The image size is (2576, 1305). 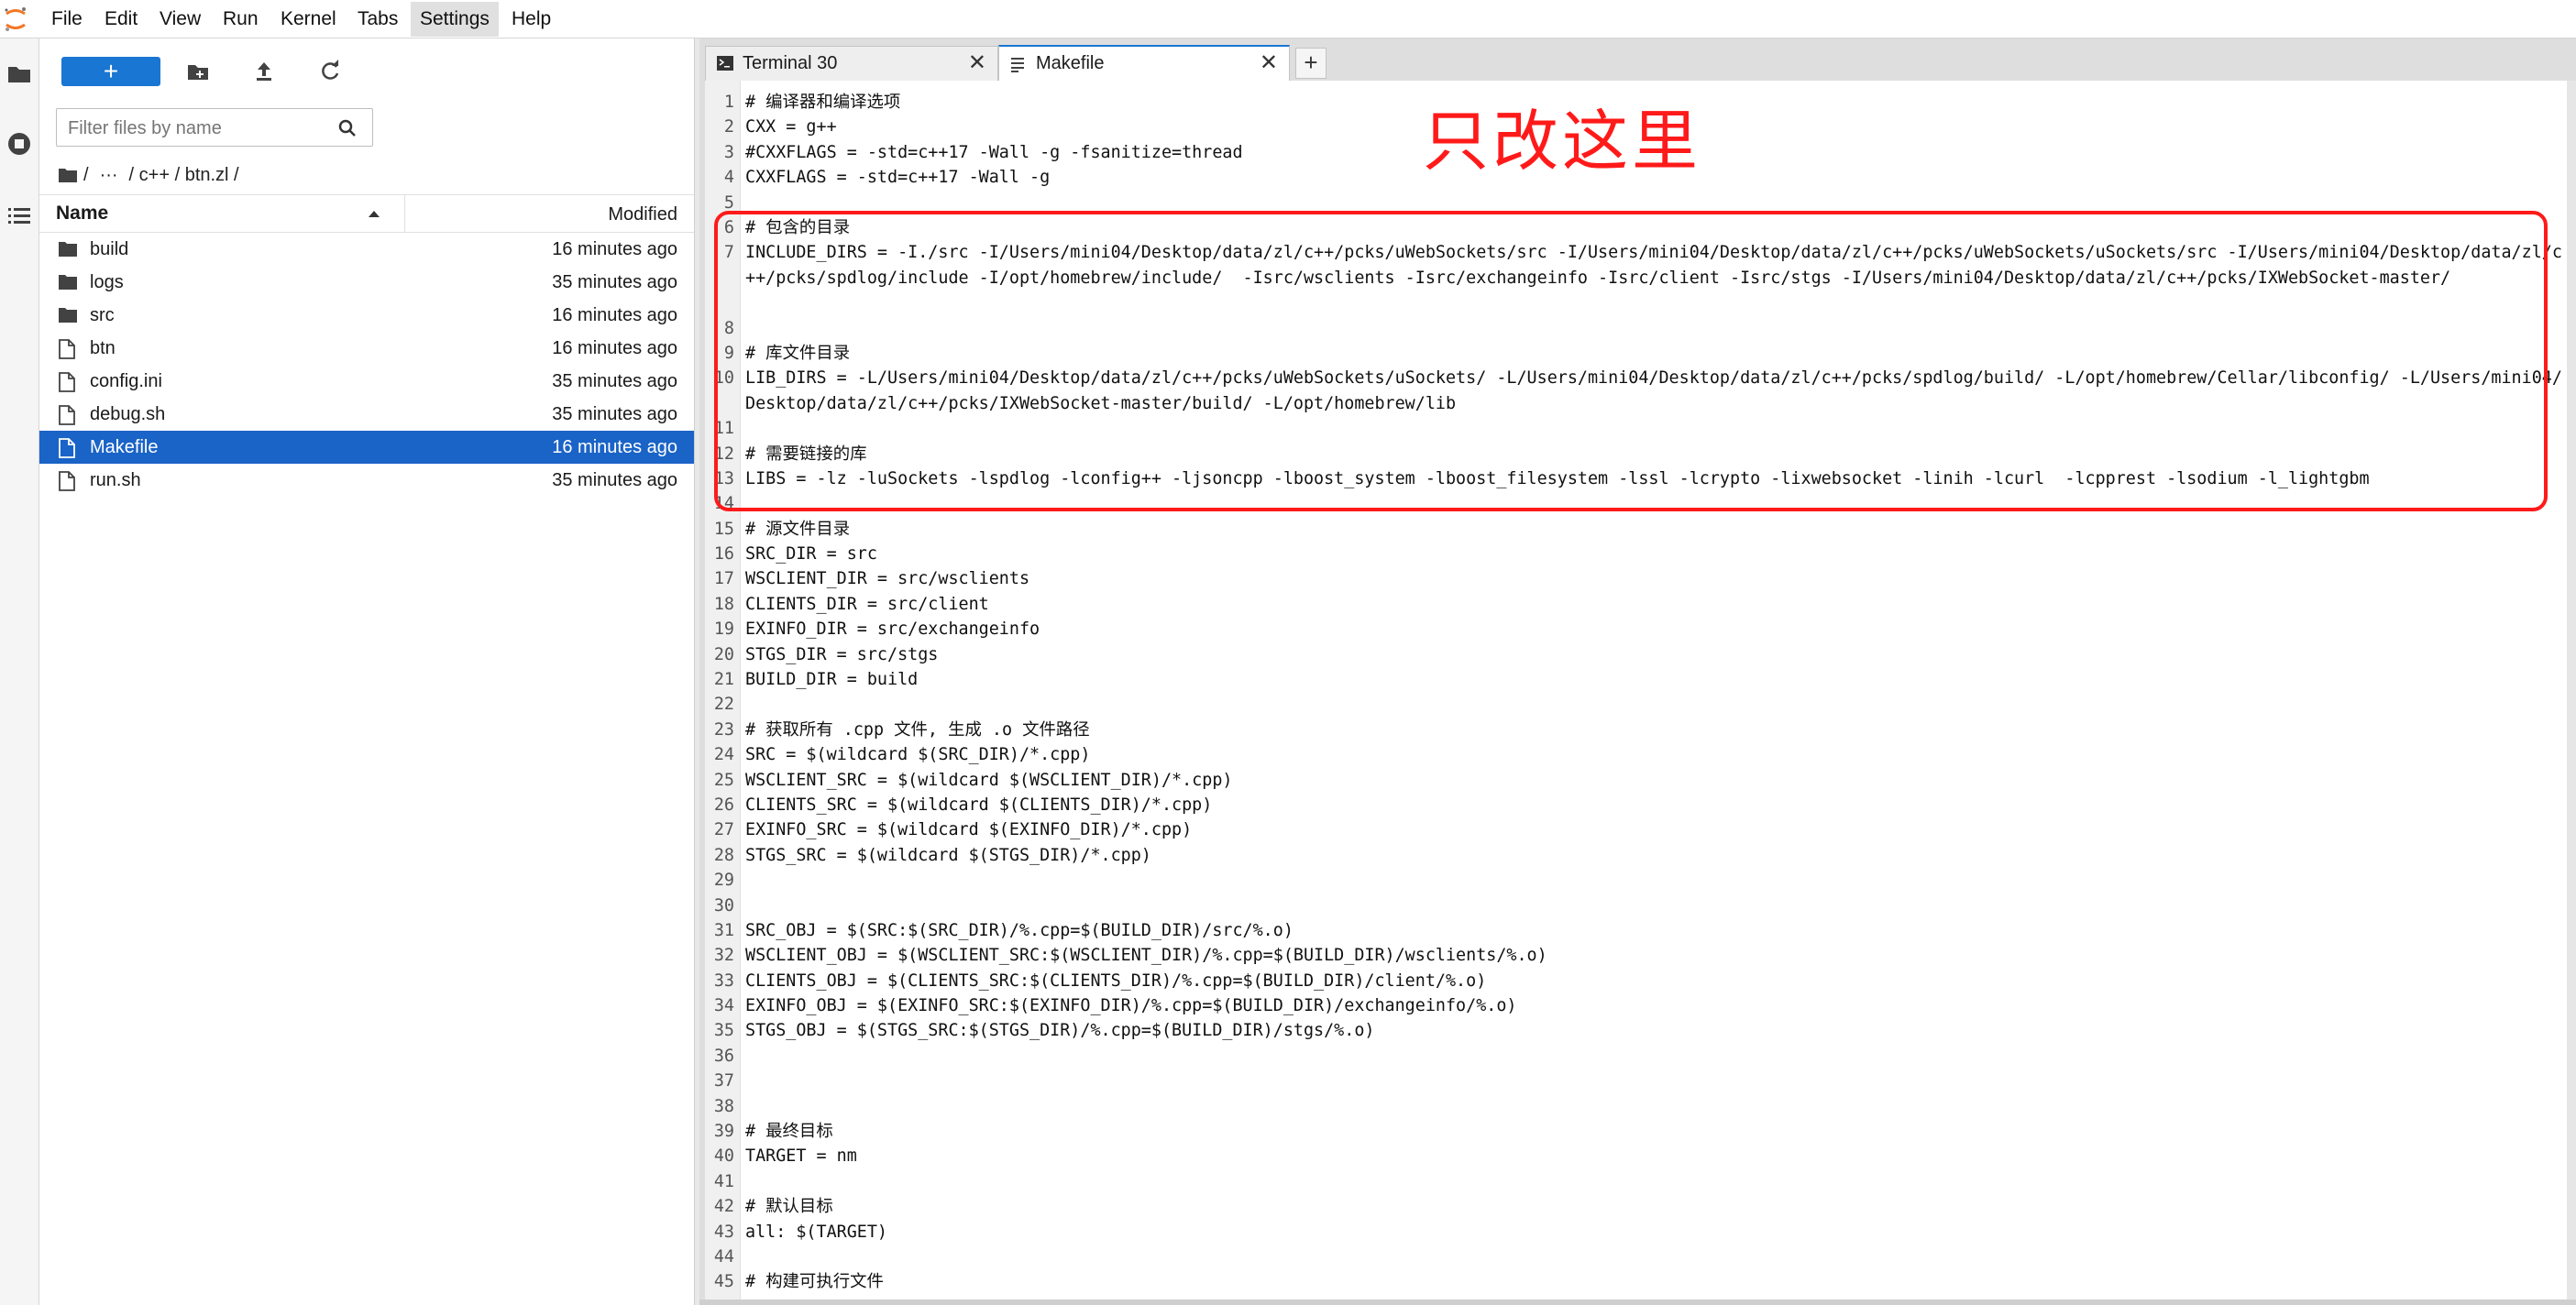 What do you see at coordinates (851, 63) in the screenshot?
I see `tab-terminal-30: Terminal 30 ✕` at bounding box center [851, 63].